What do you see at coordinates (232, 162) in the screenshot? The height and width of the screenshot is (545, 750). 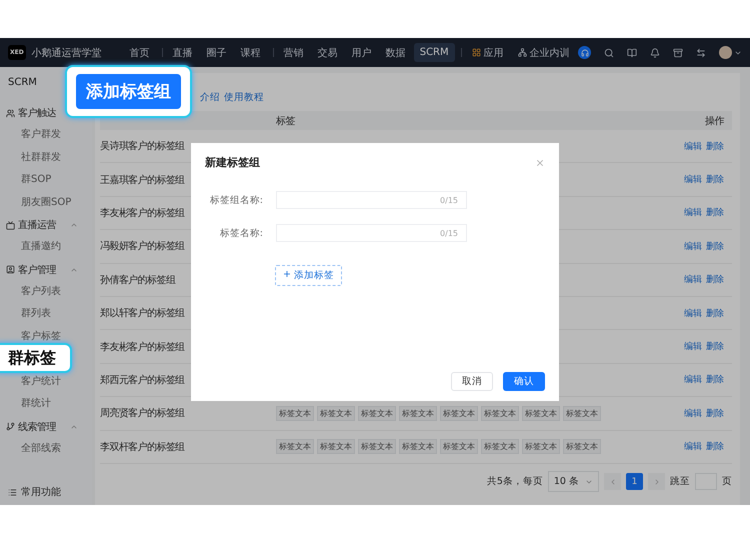 I see `dialog-title: 新建标签组` at bounding box center [232, 162].